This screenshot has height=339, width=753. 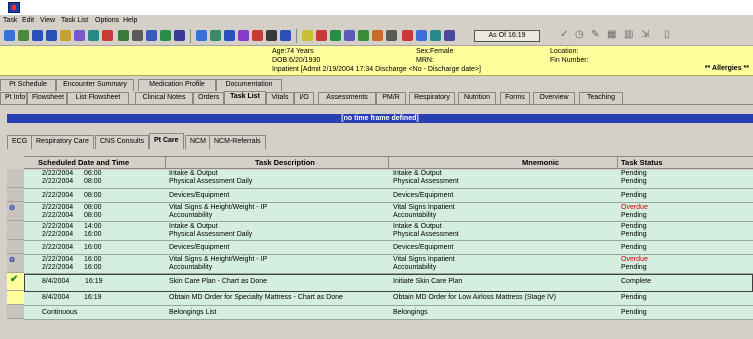 What do you see at coordinates (257, 35) in the screenshot?
I see `lock-icon` at bounding box center [257, 35].